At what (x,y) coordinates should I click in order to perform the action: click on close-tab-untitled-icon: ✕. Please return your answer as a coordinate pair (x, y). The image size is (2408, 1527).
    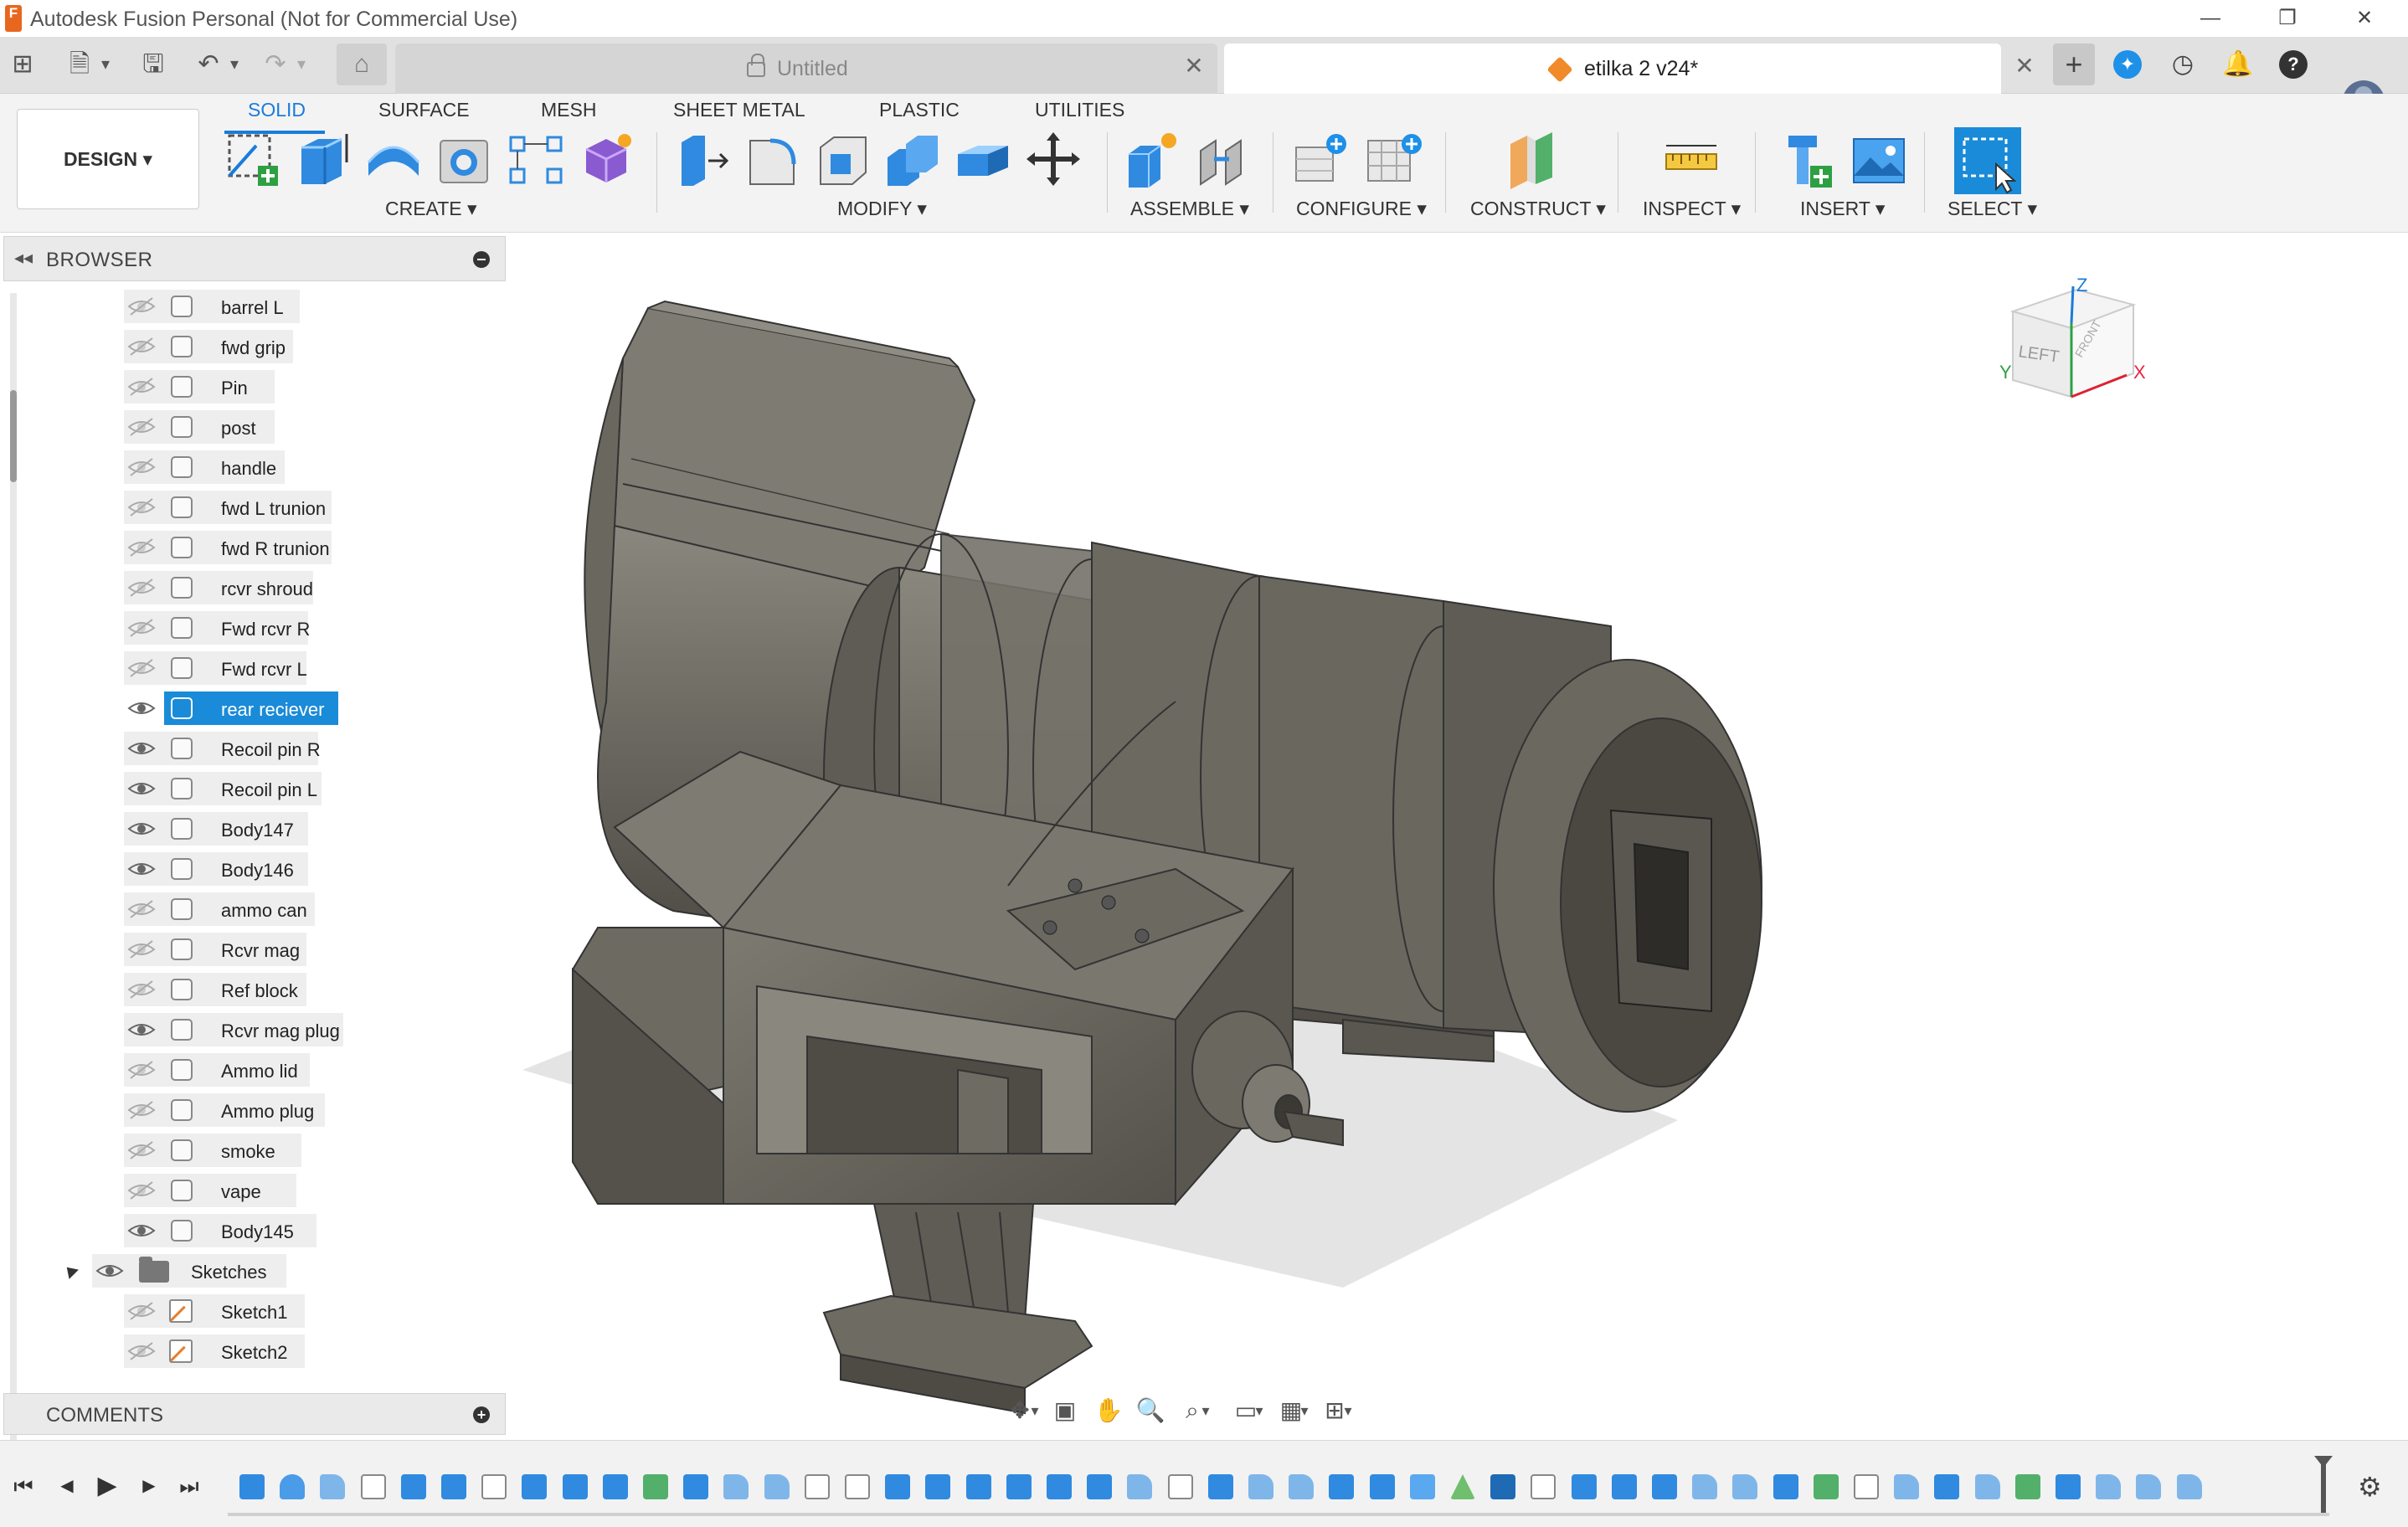
    Looking at the image, I should click on (1194, 66).